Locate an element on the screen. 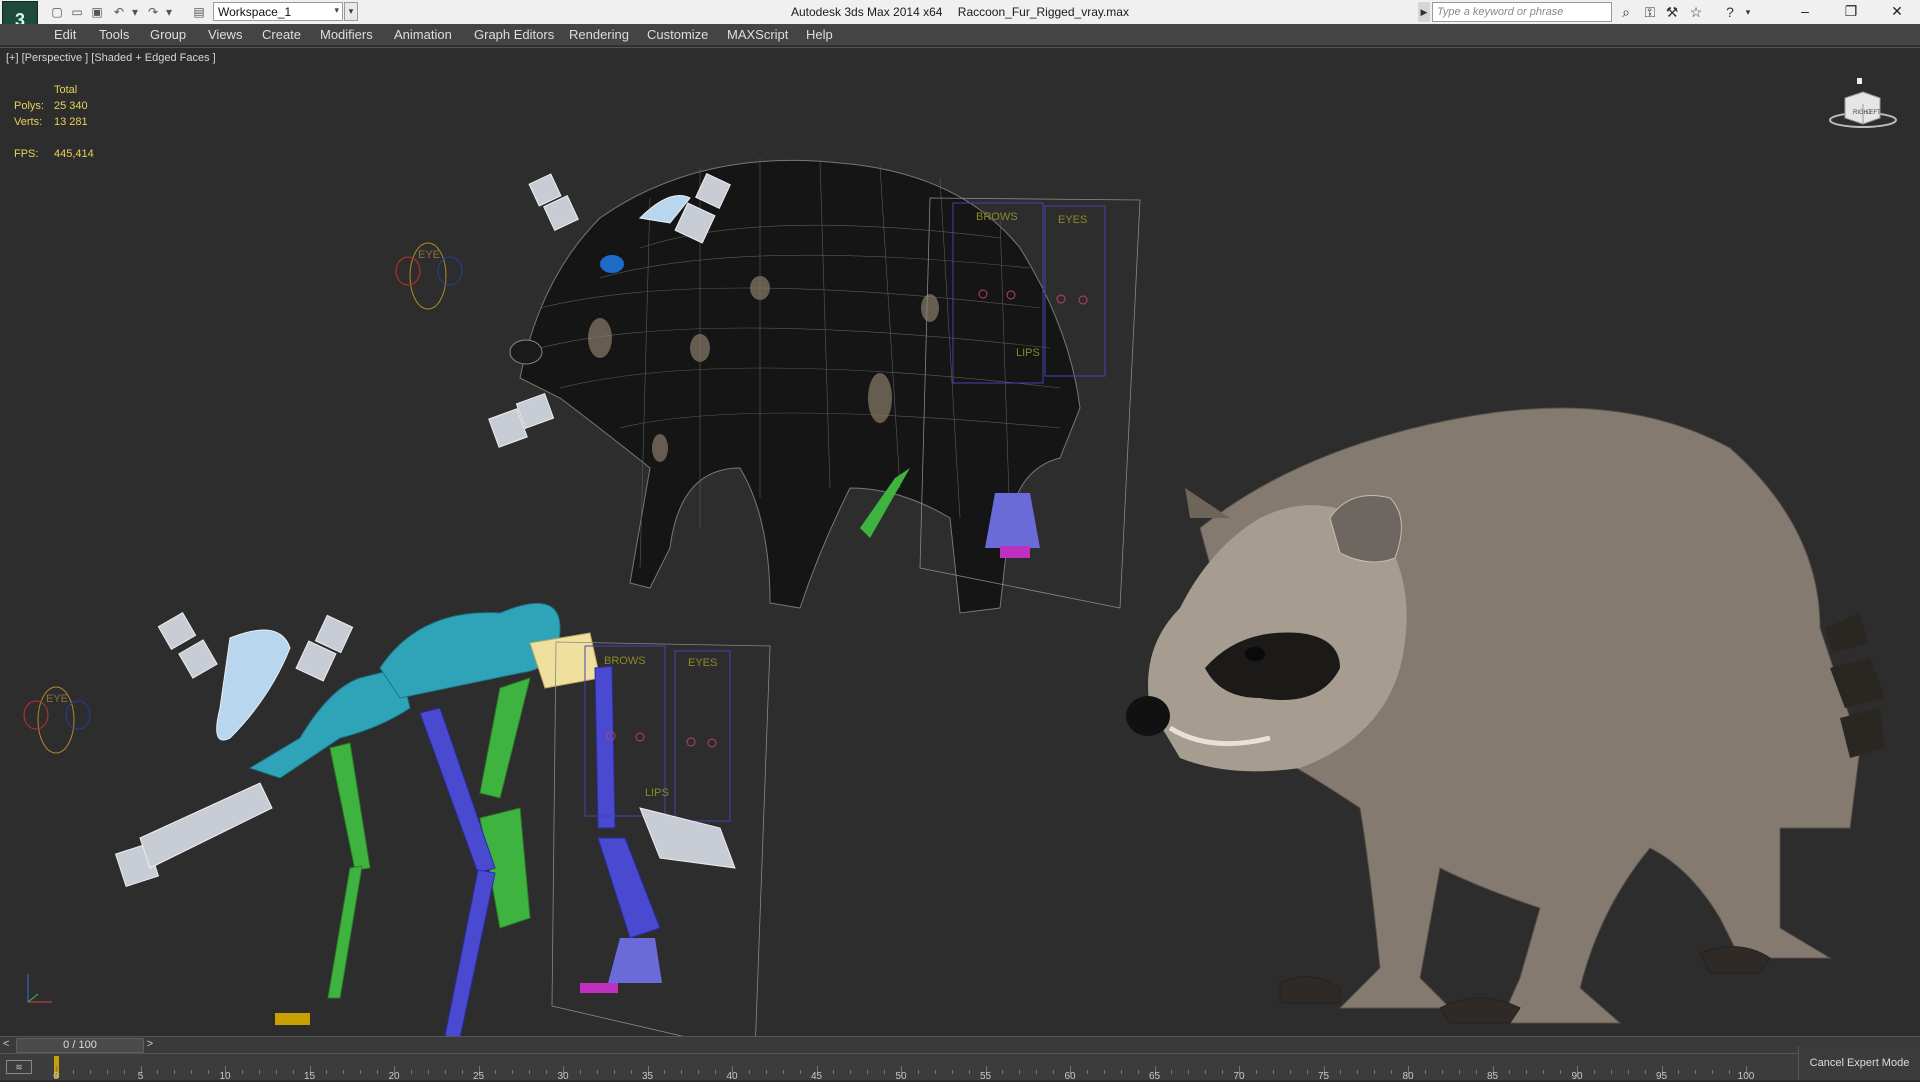  infocenter-toggle: ▶ is located at coordinates (1424, 12).